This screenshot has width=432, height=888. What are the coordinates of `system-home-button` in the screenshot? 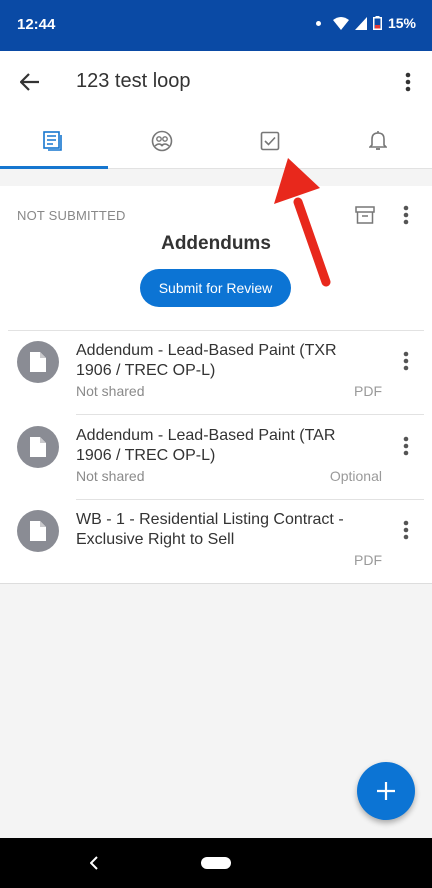 It's located at (216, 863).